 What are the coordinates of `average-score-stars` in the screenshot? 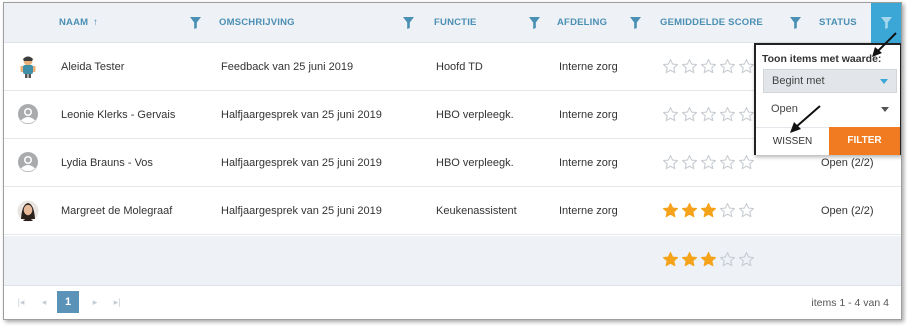 It's located at (708, 260).